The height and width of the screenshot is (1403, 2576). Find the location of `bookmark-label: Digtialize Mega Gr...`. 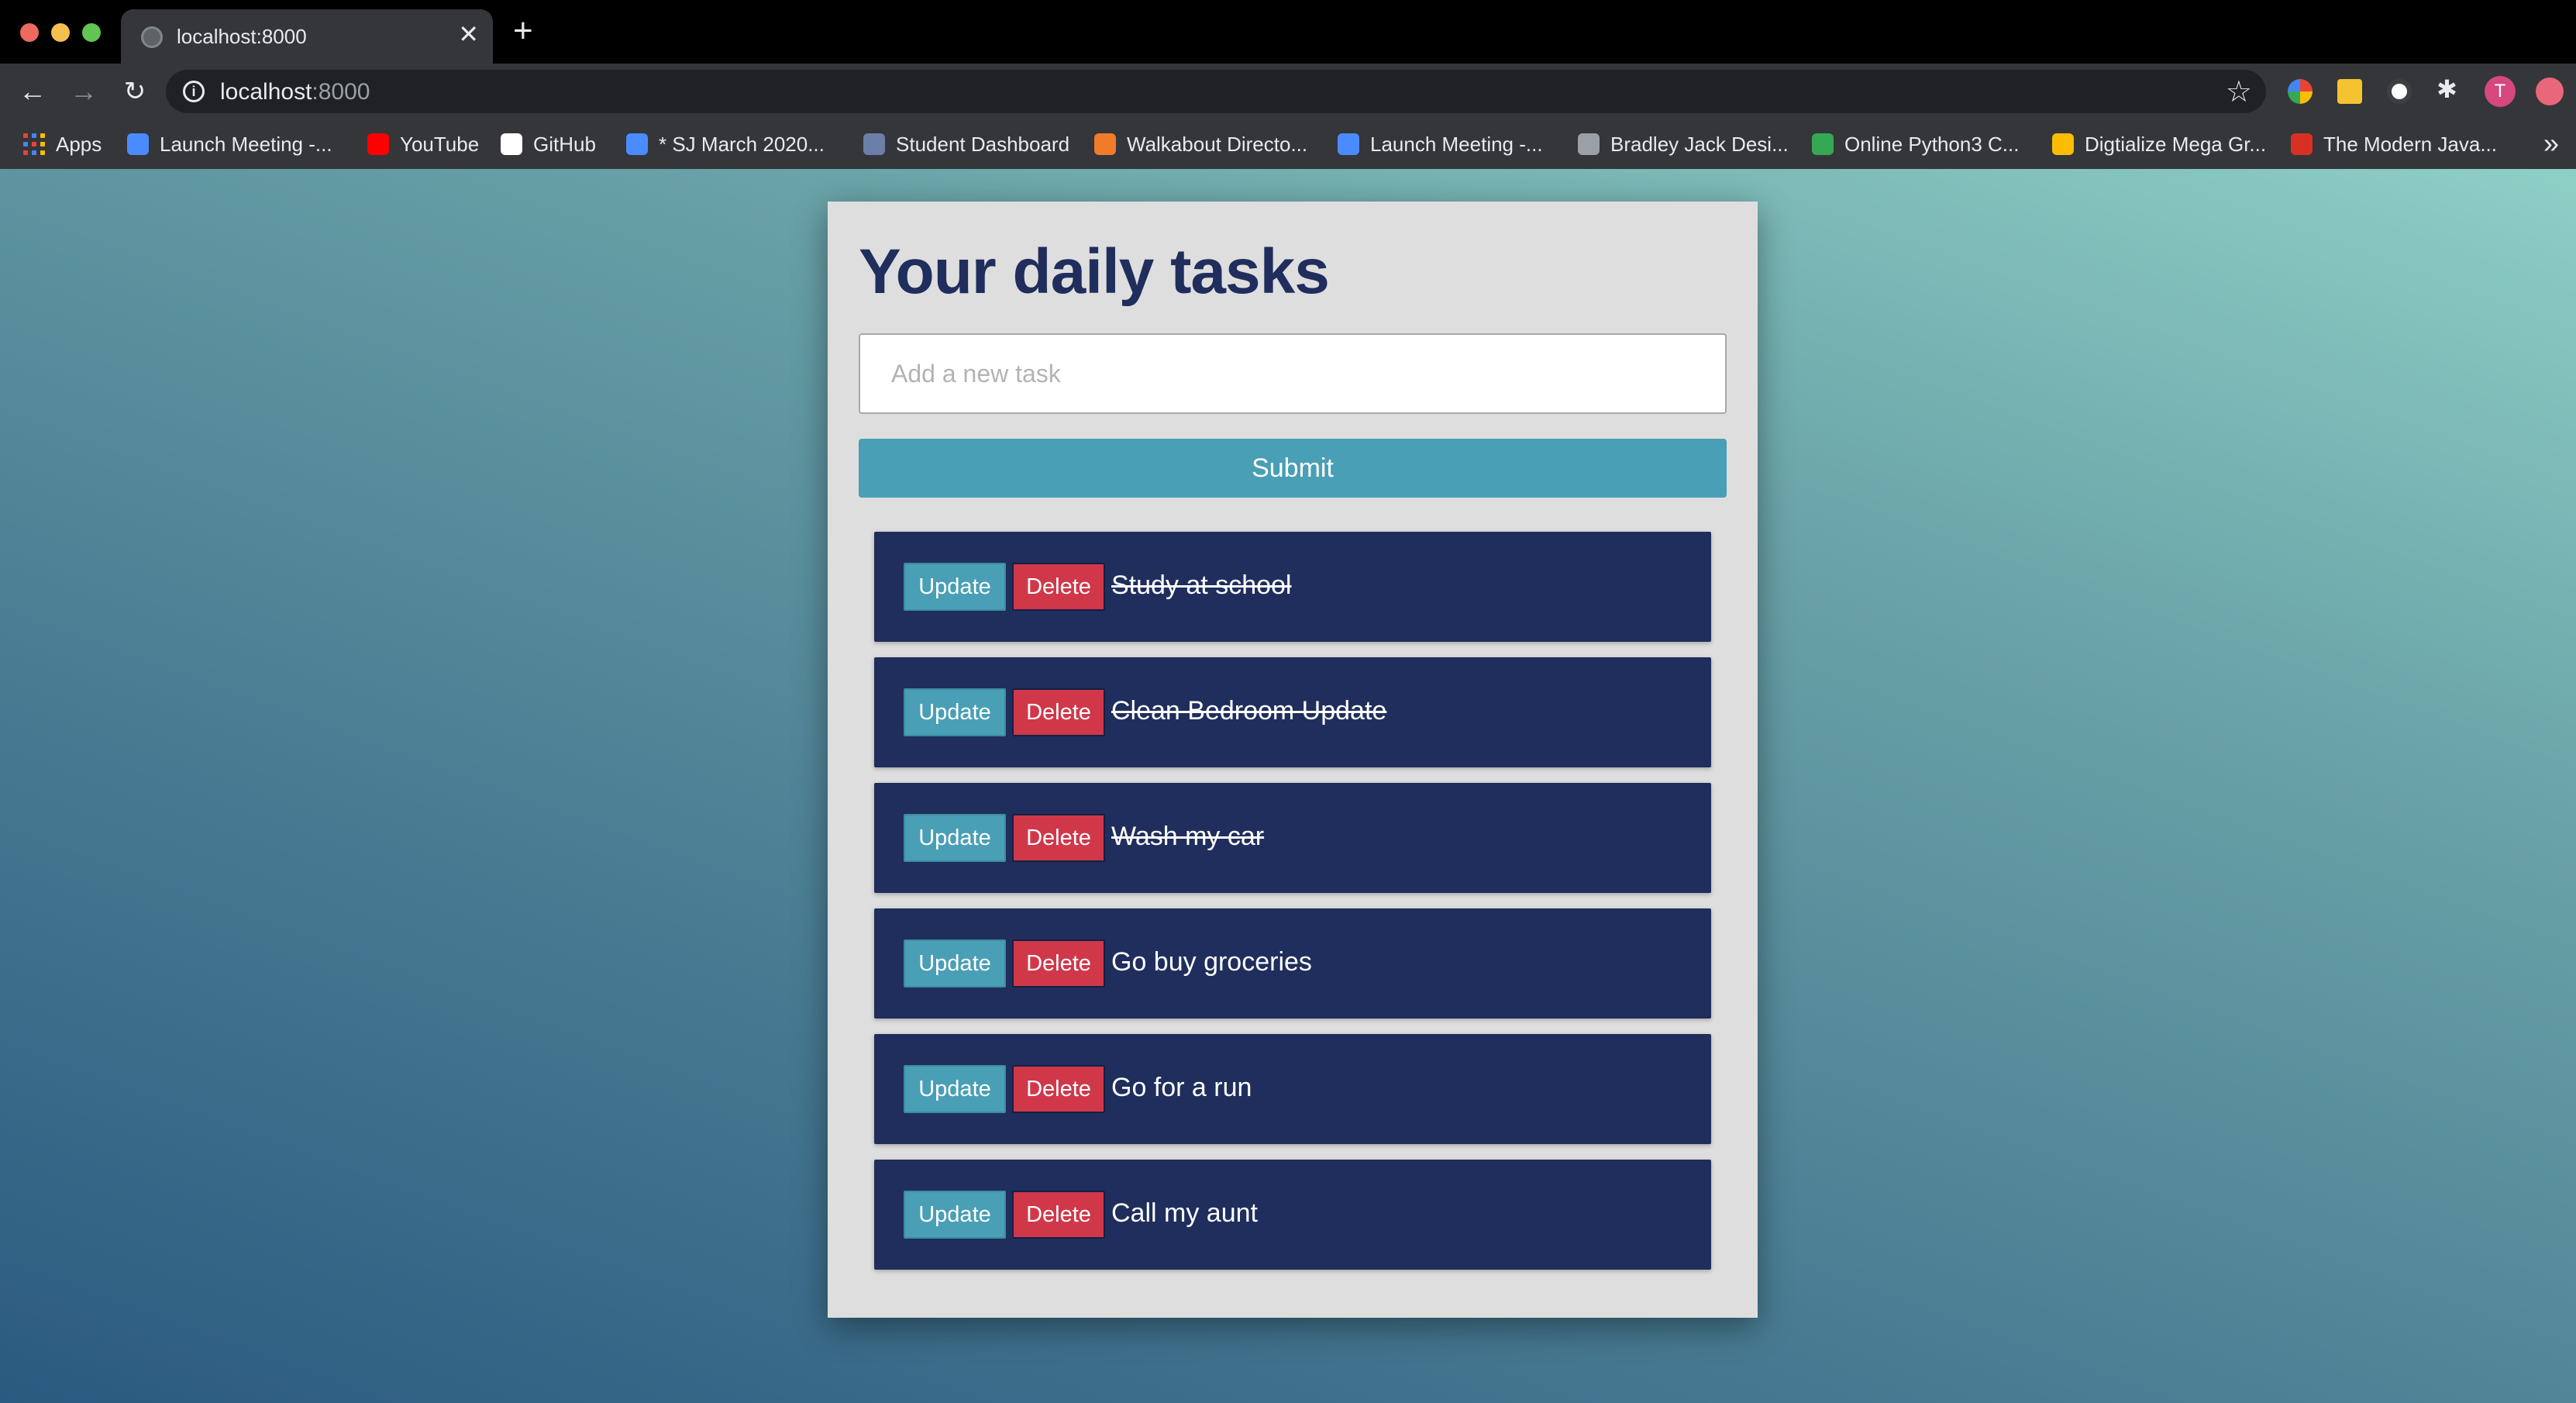

bookmark-label: Digtialize Mega Gr... is located at coordinates (2176, 144).